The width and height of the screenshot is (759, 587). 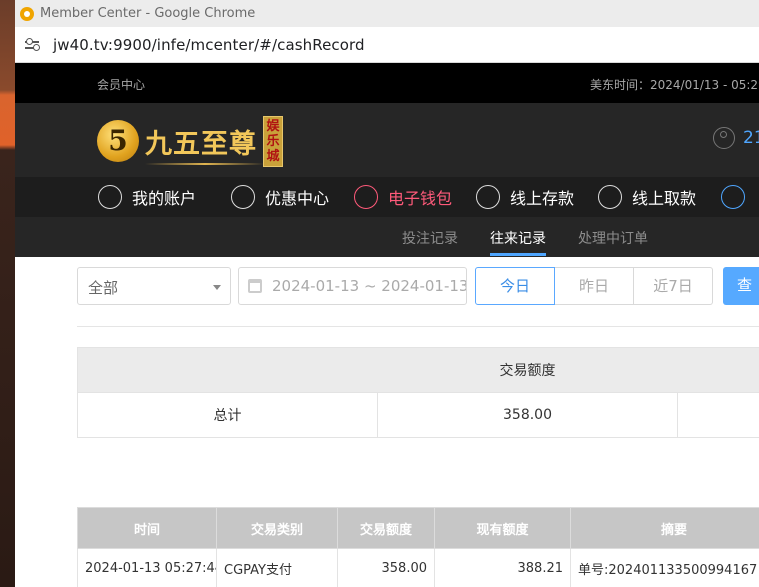 I want to click on nav-label: 电子钱包, so click(x=420, y=198).